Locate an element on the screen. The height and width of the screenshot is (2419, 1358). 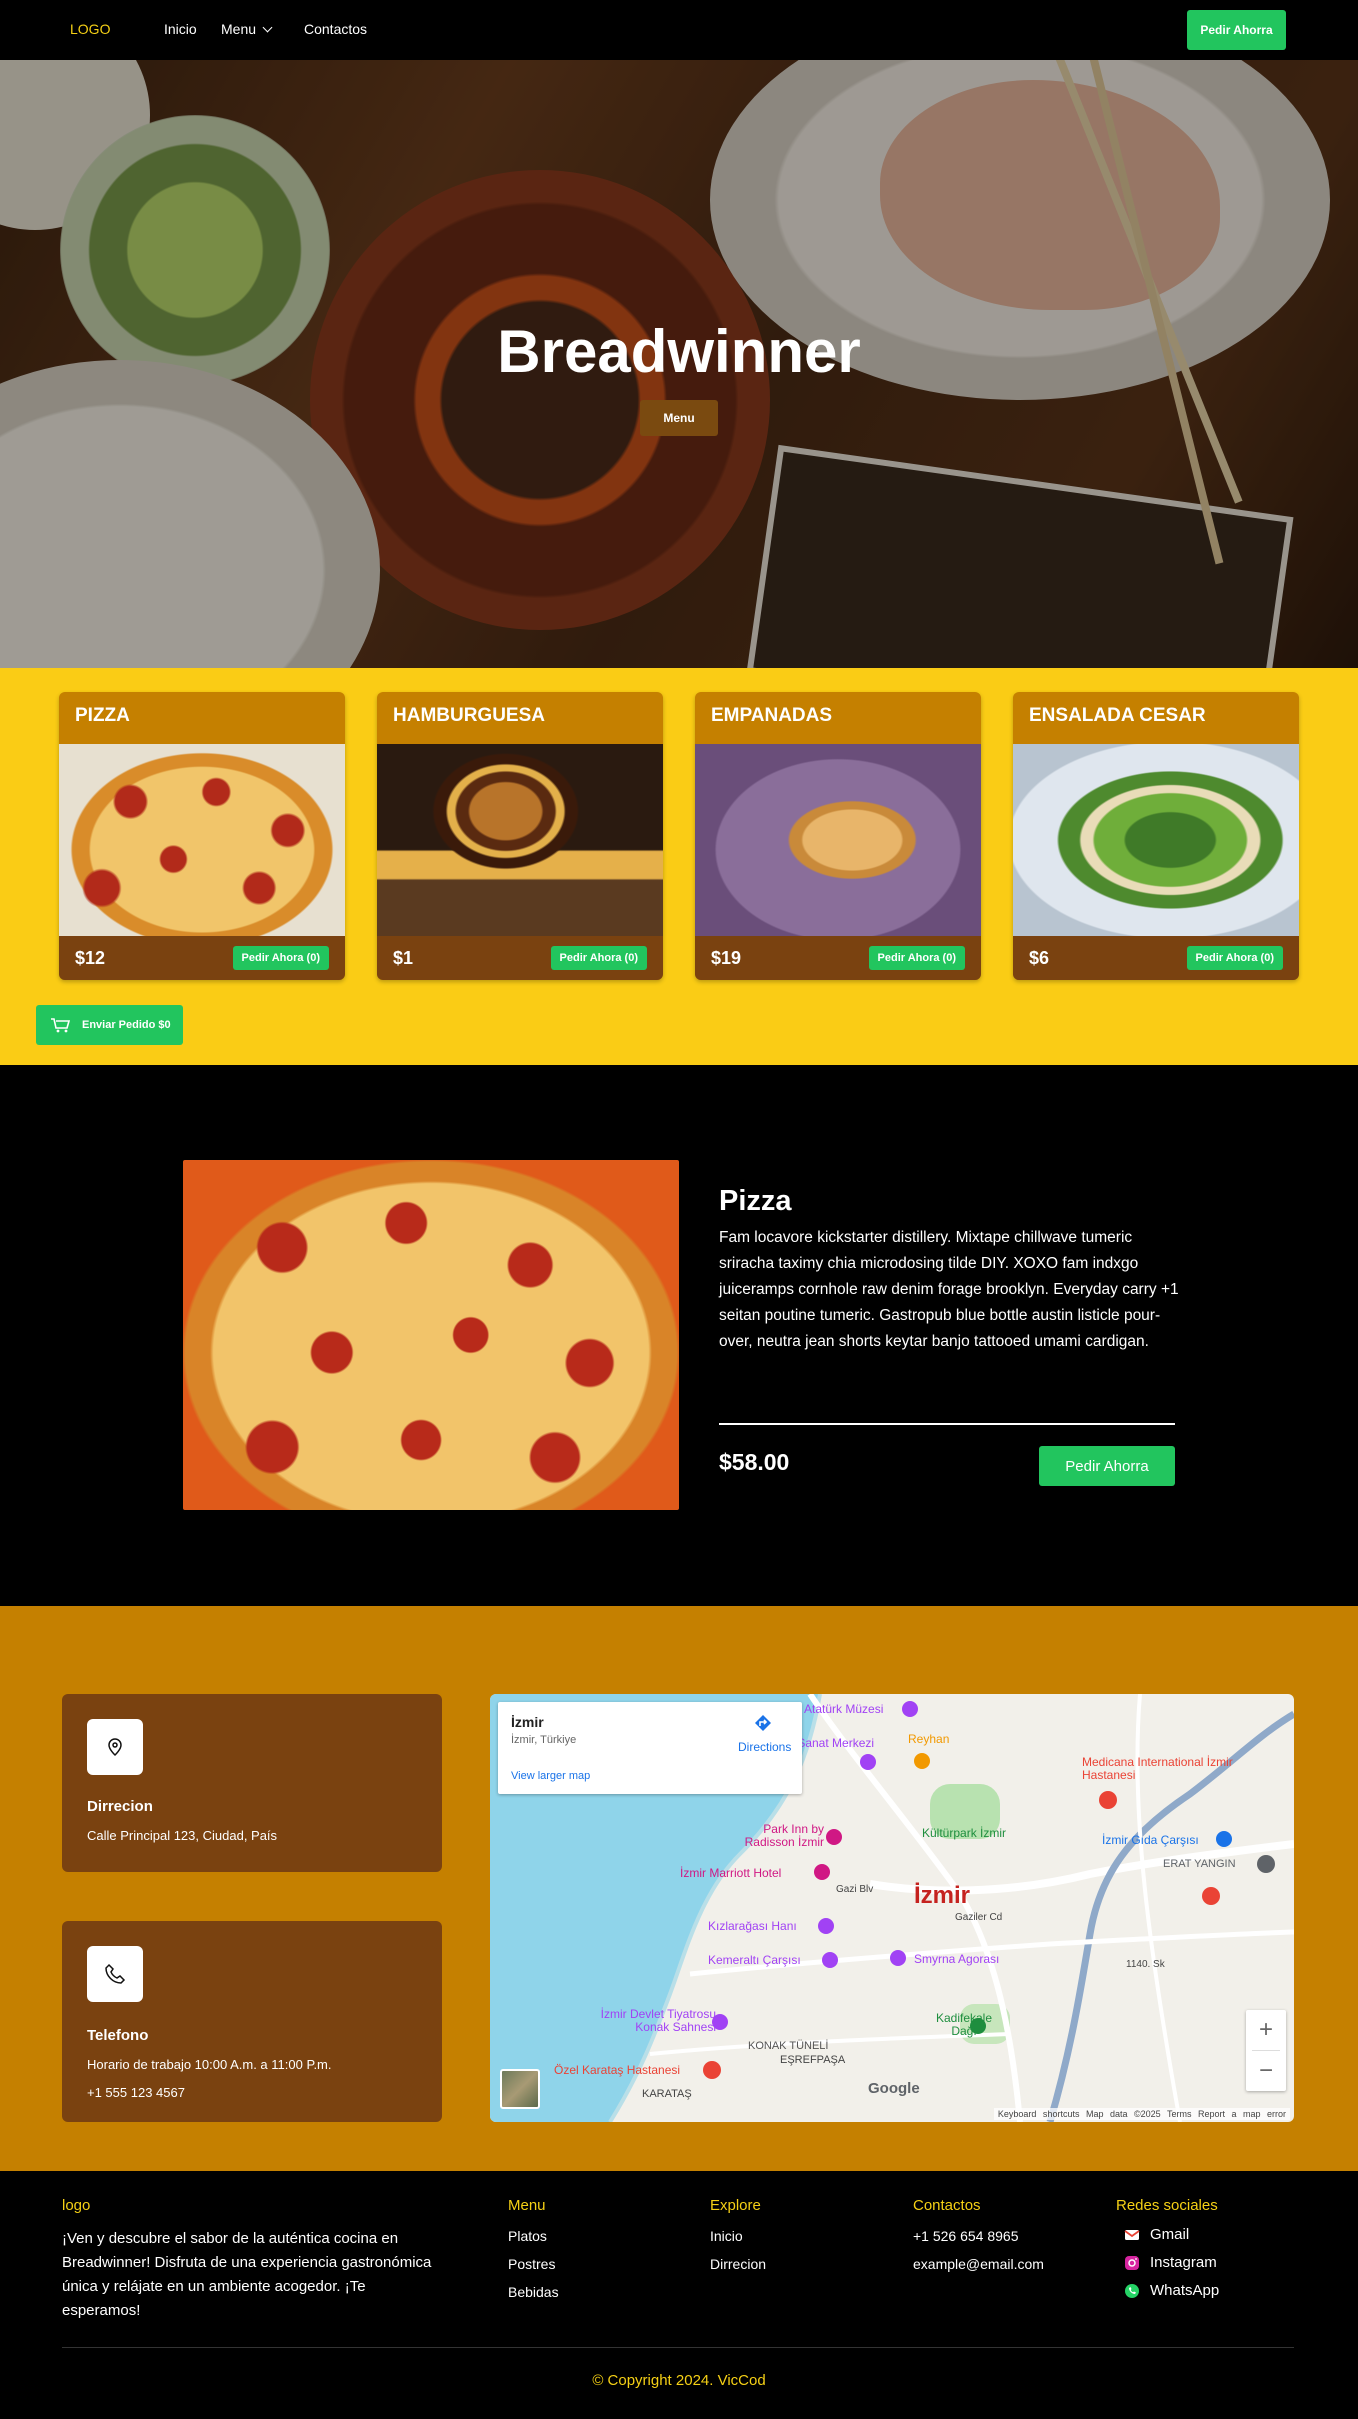
map-poi: İzmir Marriott Hotel is located at coordinates (730, 1873).